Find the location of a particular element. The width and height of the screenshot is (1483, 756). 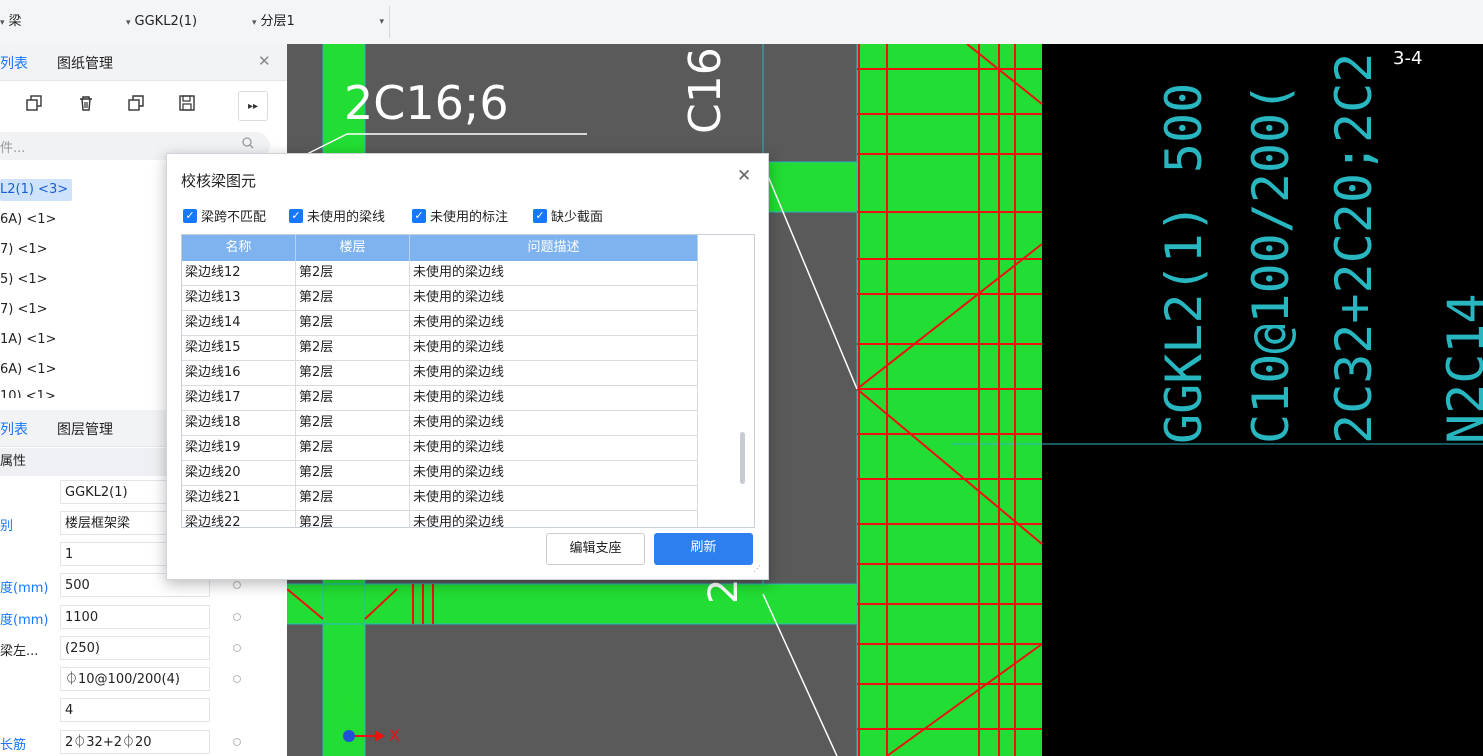

element-type-select: ▾ 梁 is located at coordinates (65, 22).